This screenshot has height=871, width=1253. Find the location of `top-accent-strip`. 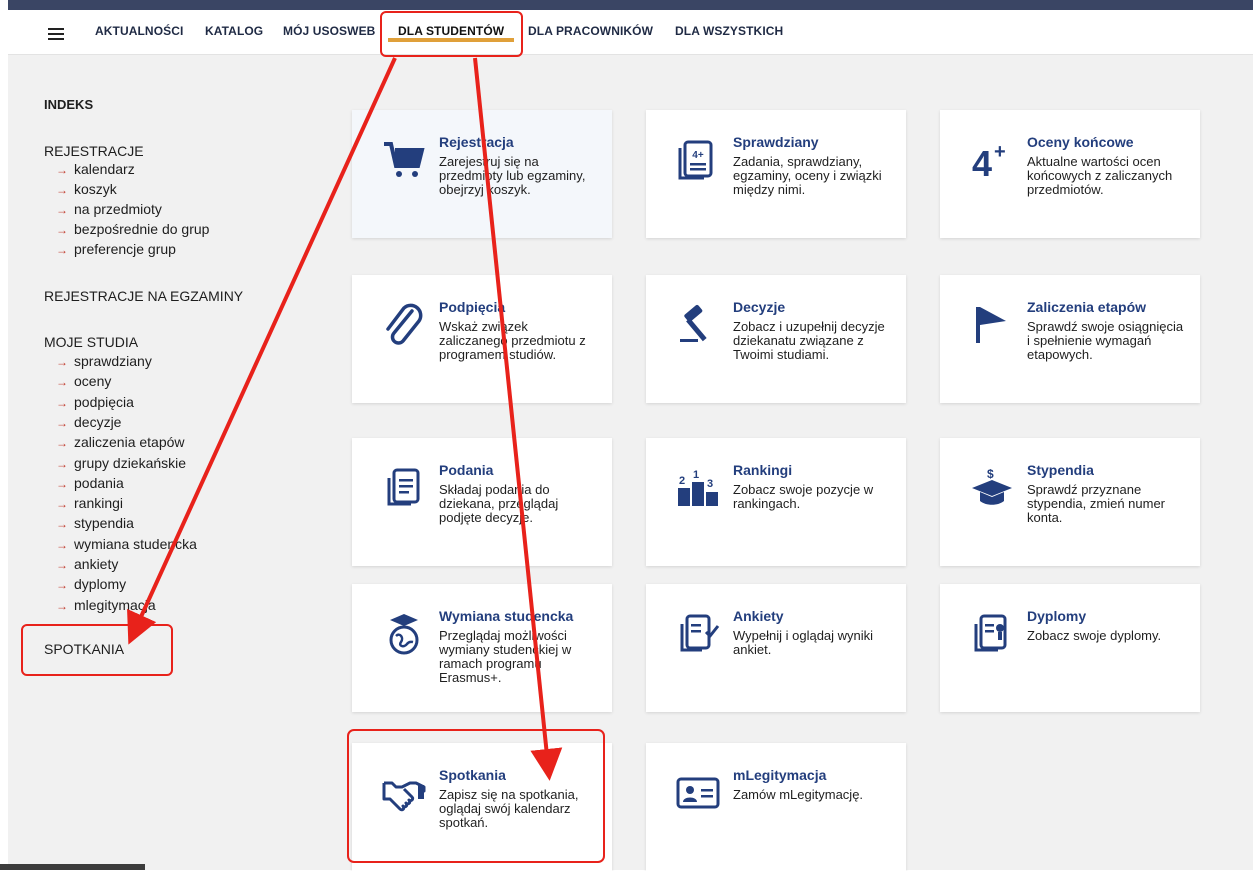

top-accent-strip is located at coordinates (630, 5).